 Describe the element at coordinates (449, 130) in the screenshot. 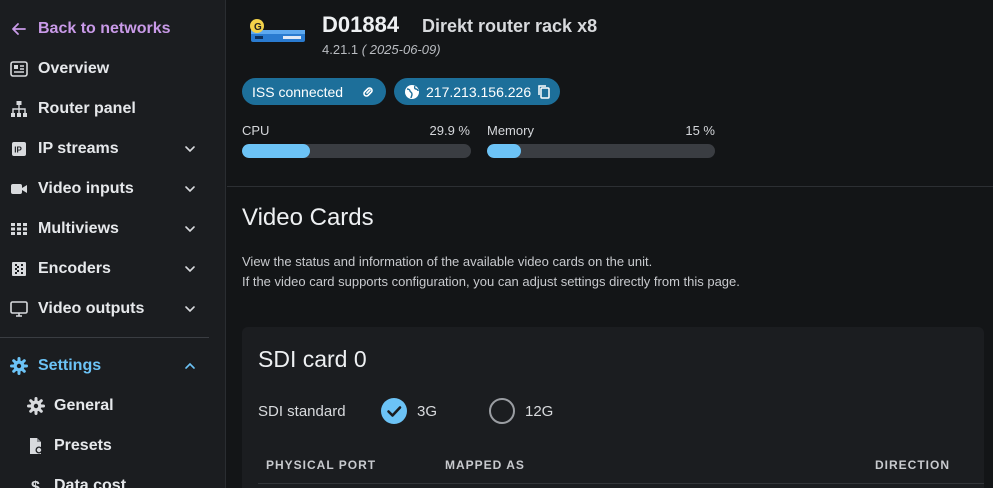

I see `cpu-value: 29.9 %` at that location.